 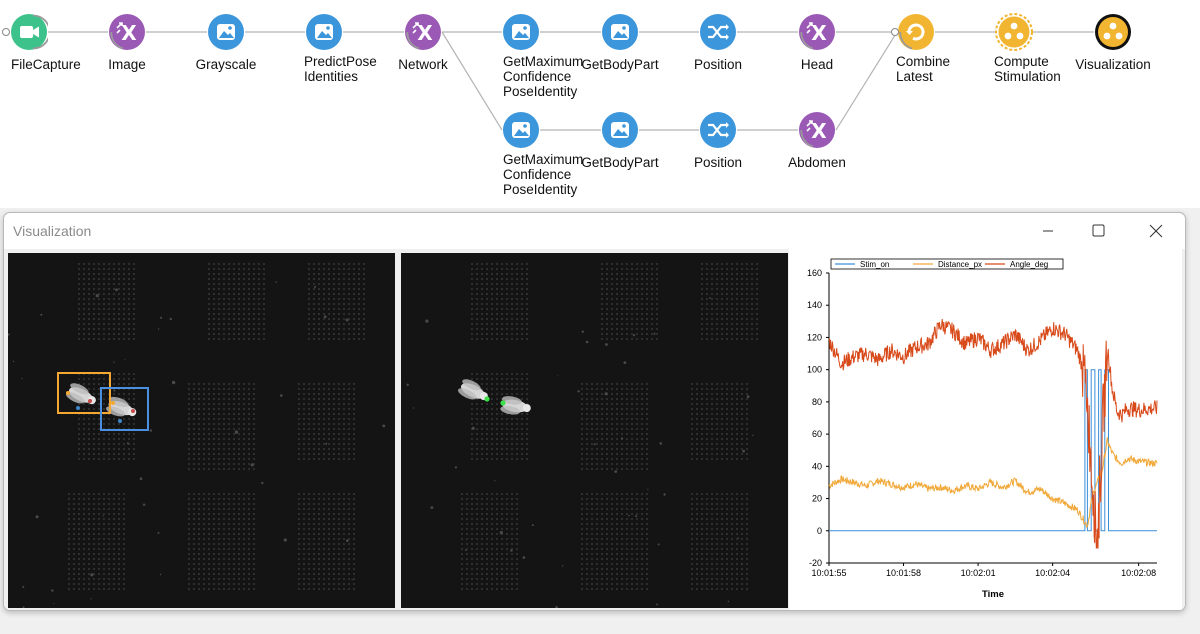 What do you see at coordinates (817, 402) in the screenshot?
I see `y-tick-label: 80` at bounding box center [817, 402].